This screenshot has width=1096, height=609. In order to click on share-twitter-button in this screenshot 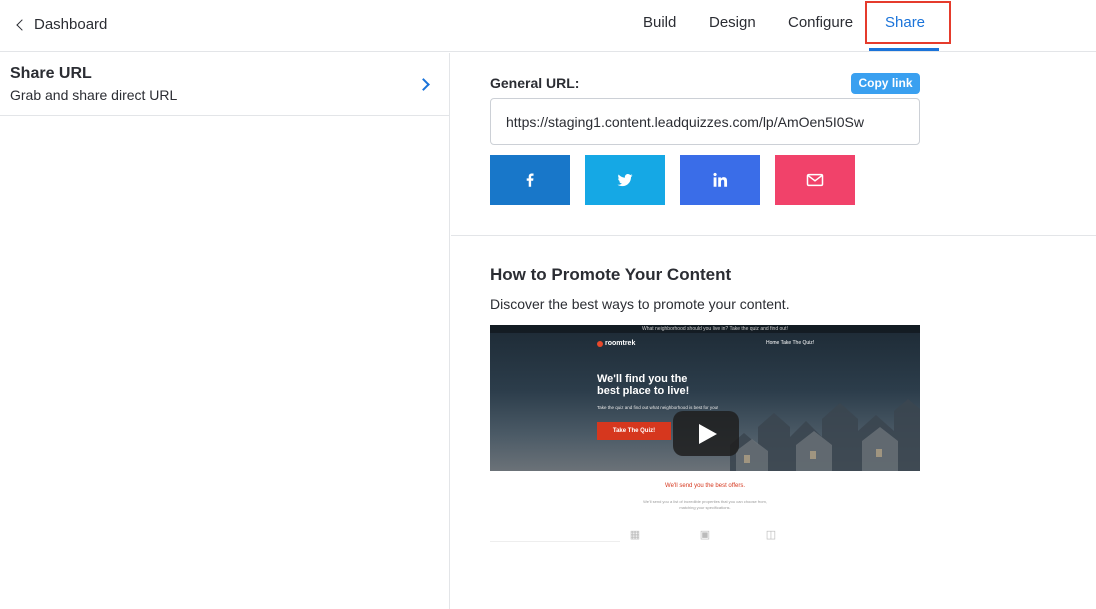, I will do `click(625, 180)`.